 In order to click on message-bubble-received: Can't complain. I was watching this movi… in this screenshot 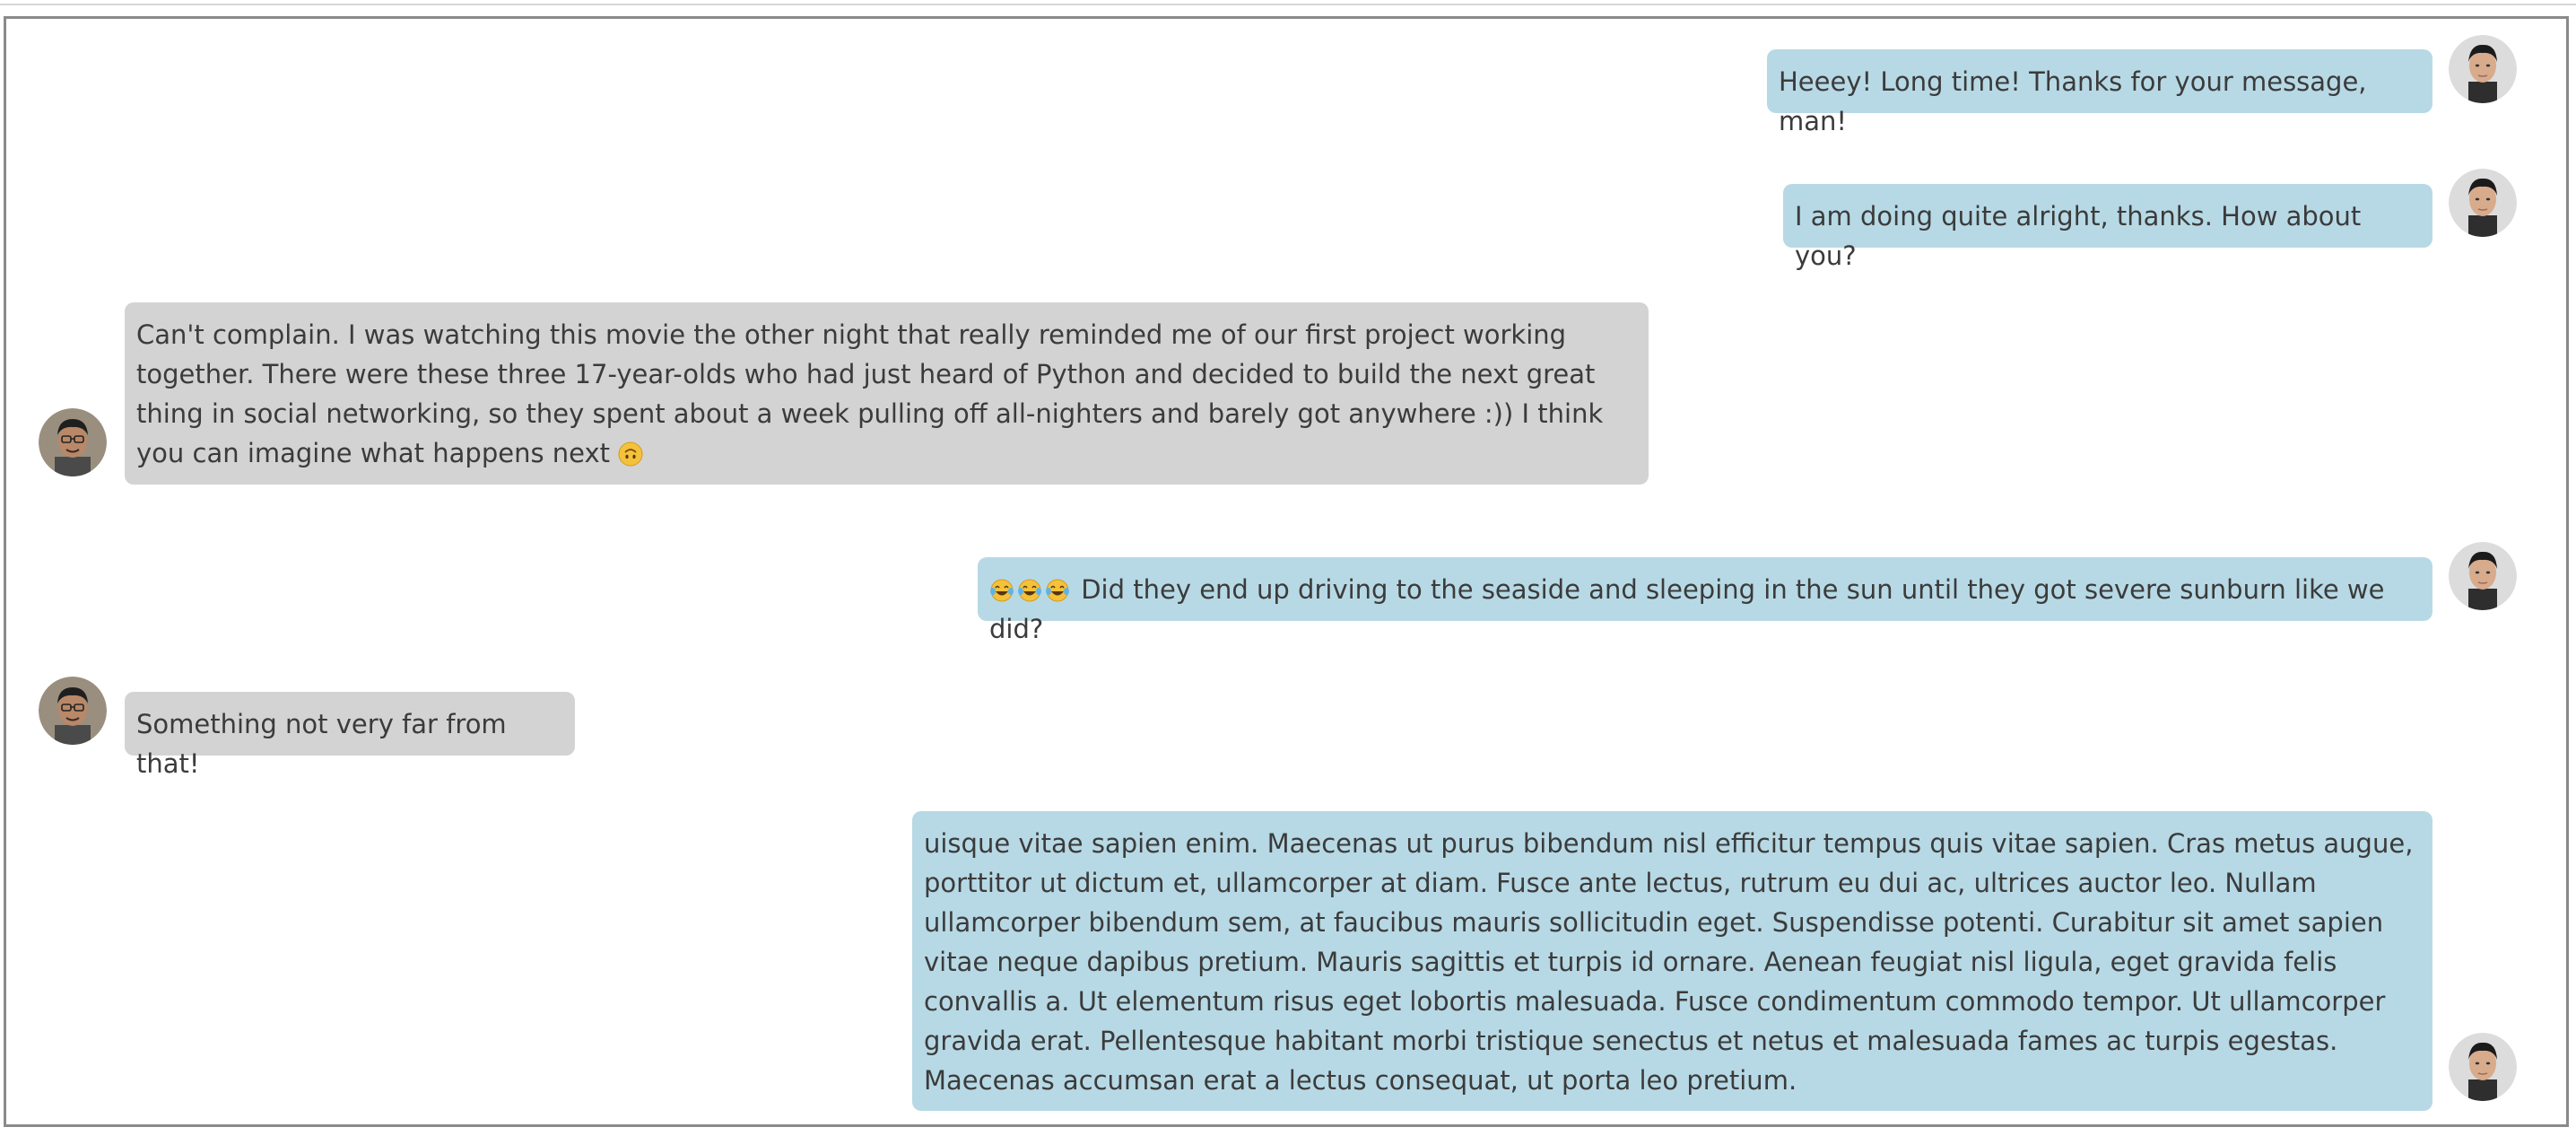, I will do `click(887, 393)`.